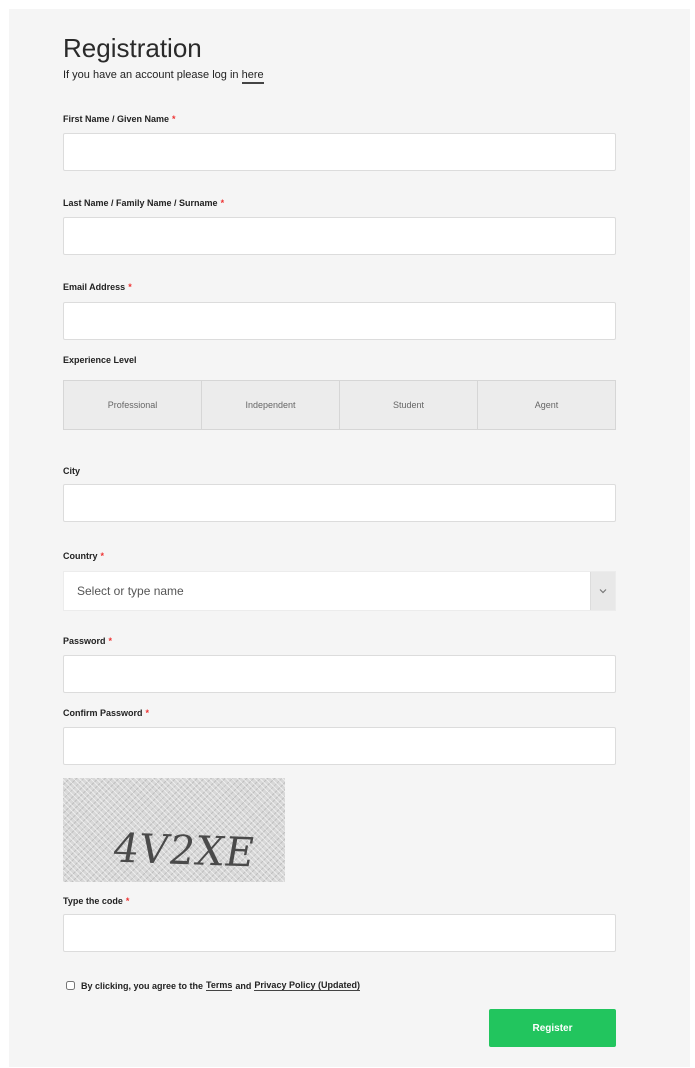 This screenshot has width=695, height=1068. What do you see at coordinates (307, 985) in the screenshot?
I see `privacy-policy-link: Privacy Policy (Updated)` at bounding box center [307, 985].